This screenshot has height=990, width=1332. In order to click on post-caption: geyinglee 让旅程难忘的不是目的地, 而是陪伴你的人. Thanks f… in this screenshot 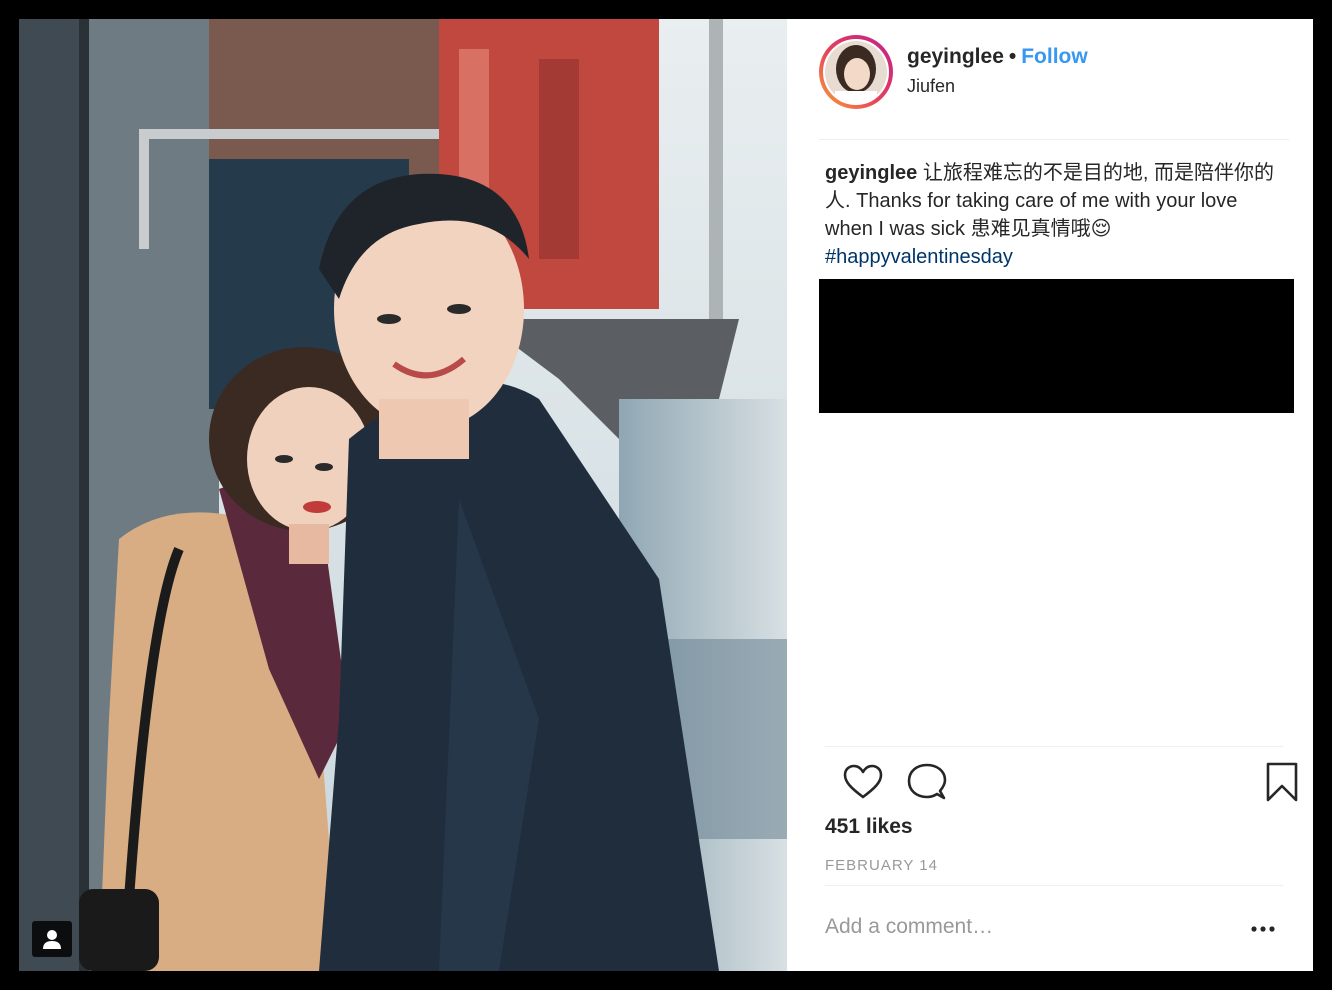, I will do `click(1055, 215)`.